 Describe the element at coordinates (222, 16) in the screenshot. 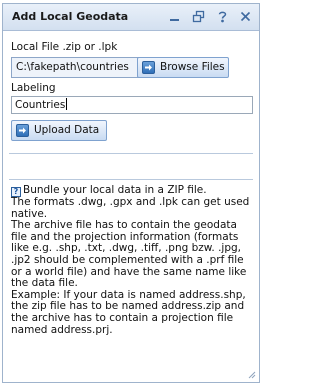

I see `help-icon` at that location.